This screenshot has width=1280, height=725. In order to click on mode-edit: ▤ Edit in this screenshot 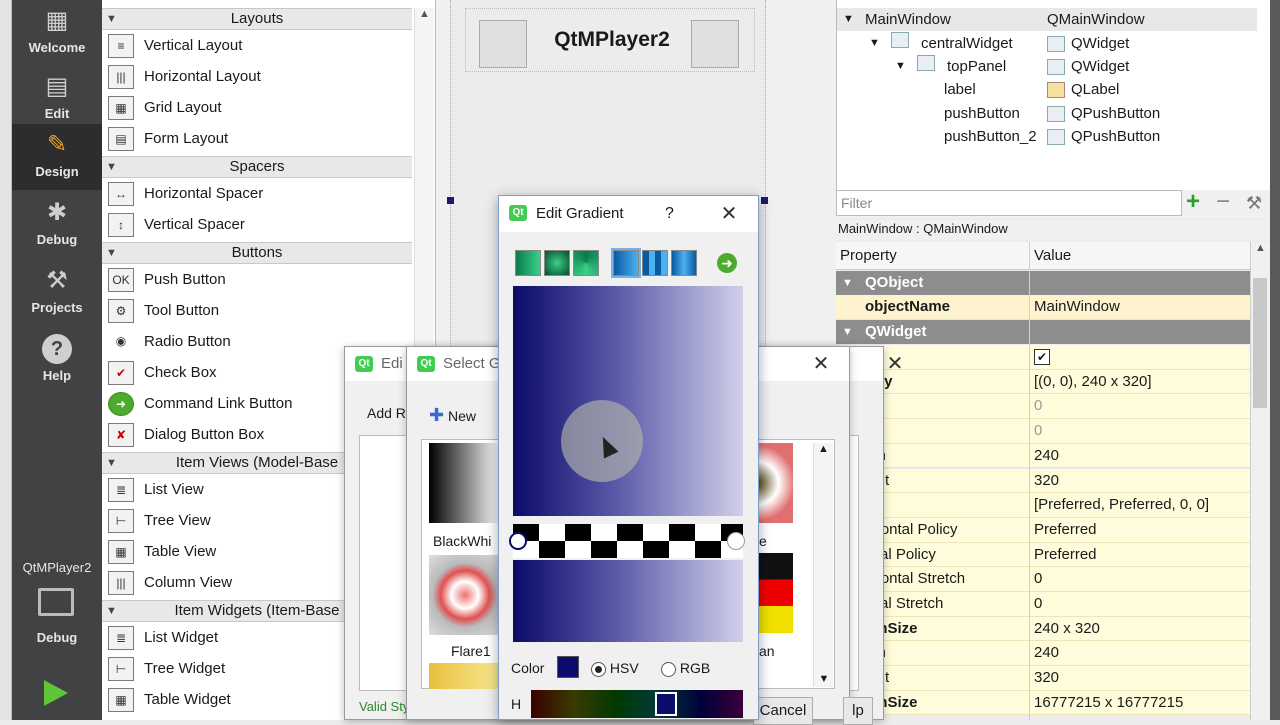, I will do `click(57, 99)`.